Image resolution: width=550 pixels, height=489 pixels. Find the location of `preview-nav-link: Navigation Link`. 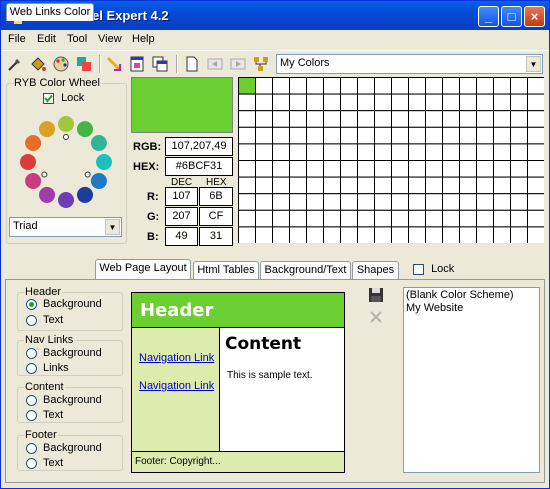

preview-nav-link: Navigation Link is located at coordinates (176, 358).